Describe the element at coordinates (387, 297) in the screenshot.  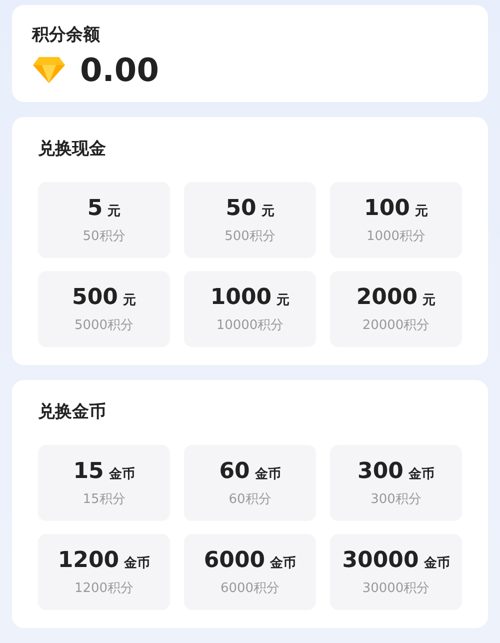
I see `option-value: 2000` at that location.